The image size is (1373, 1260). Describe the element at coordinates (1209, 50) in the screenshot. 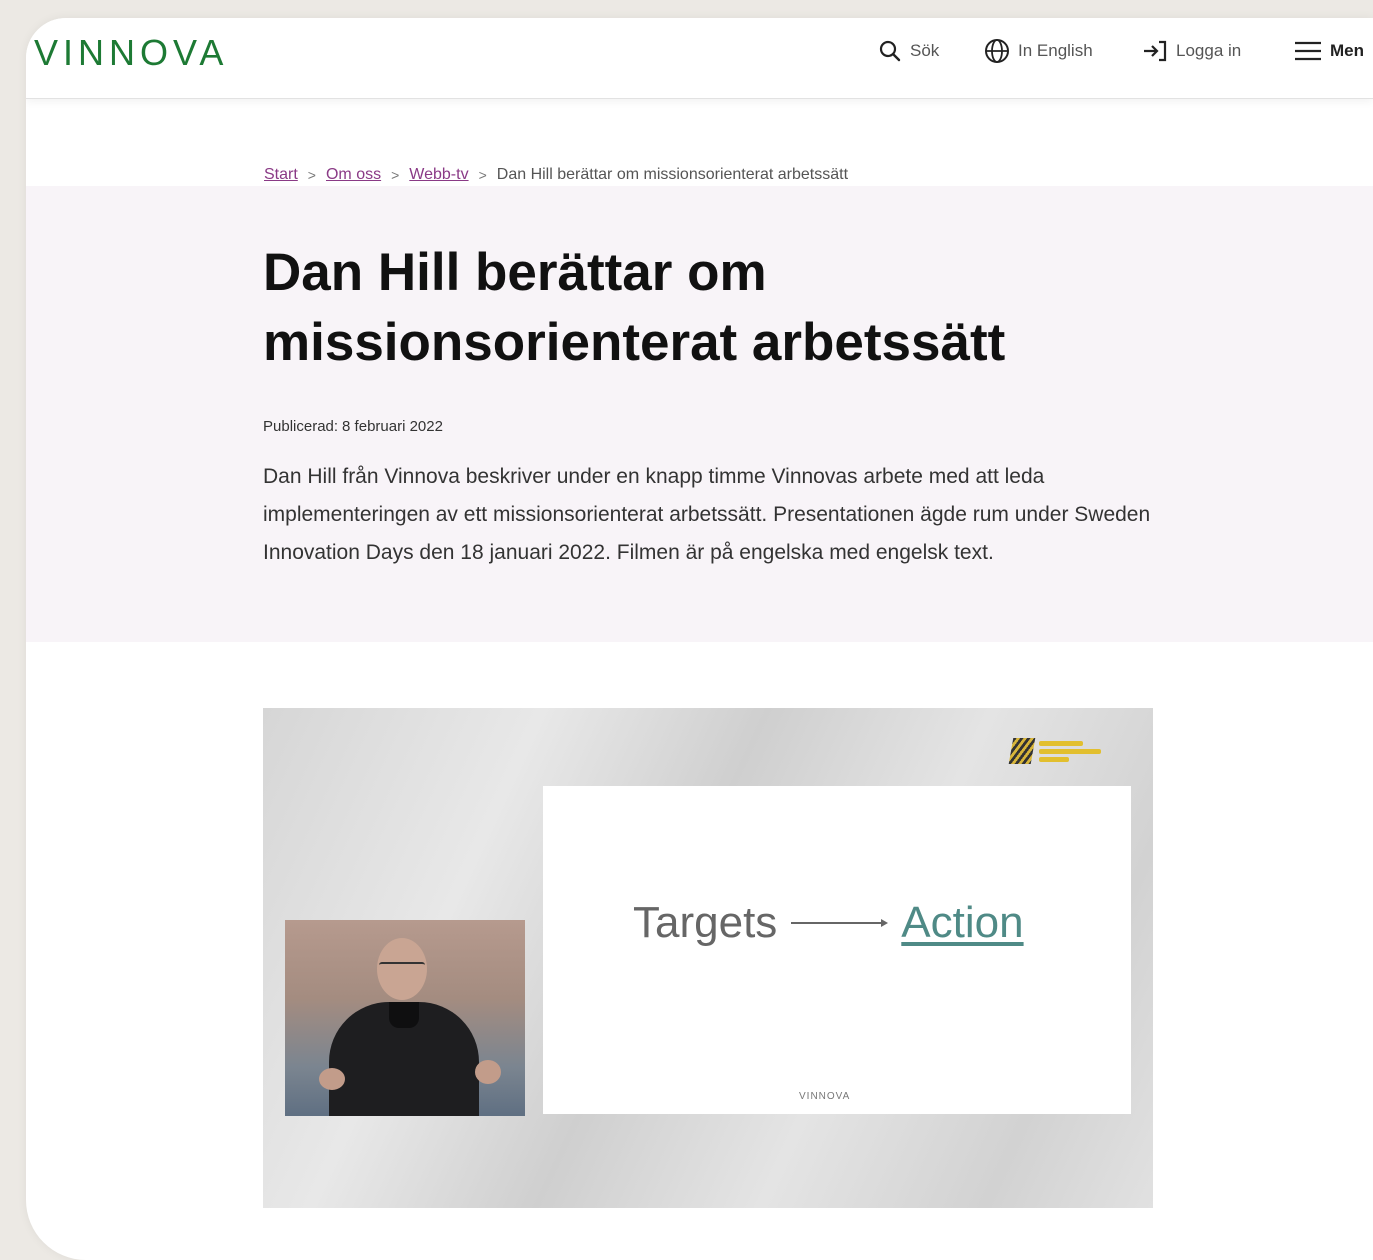

I see `login-label: Logga in` at that location.